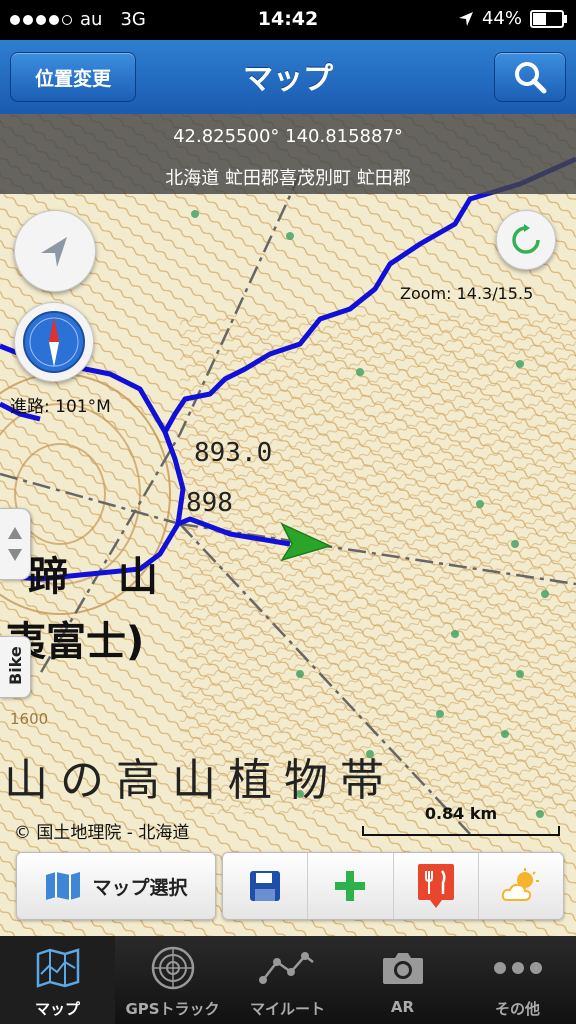 The height and width of the screenshot is (1024, 576). I want to click on scale-bar: 0.84 km, so click(461, 822).